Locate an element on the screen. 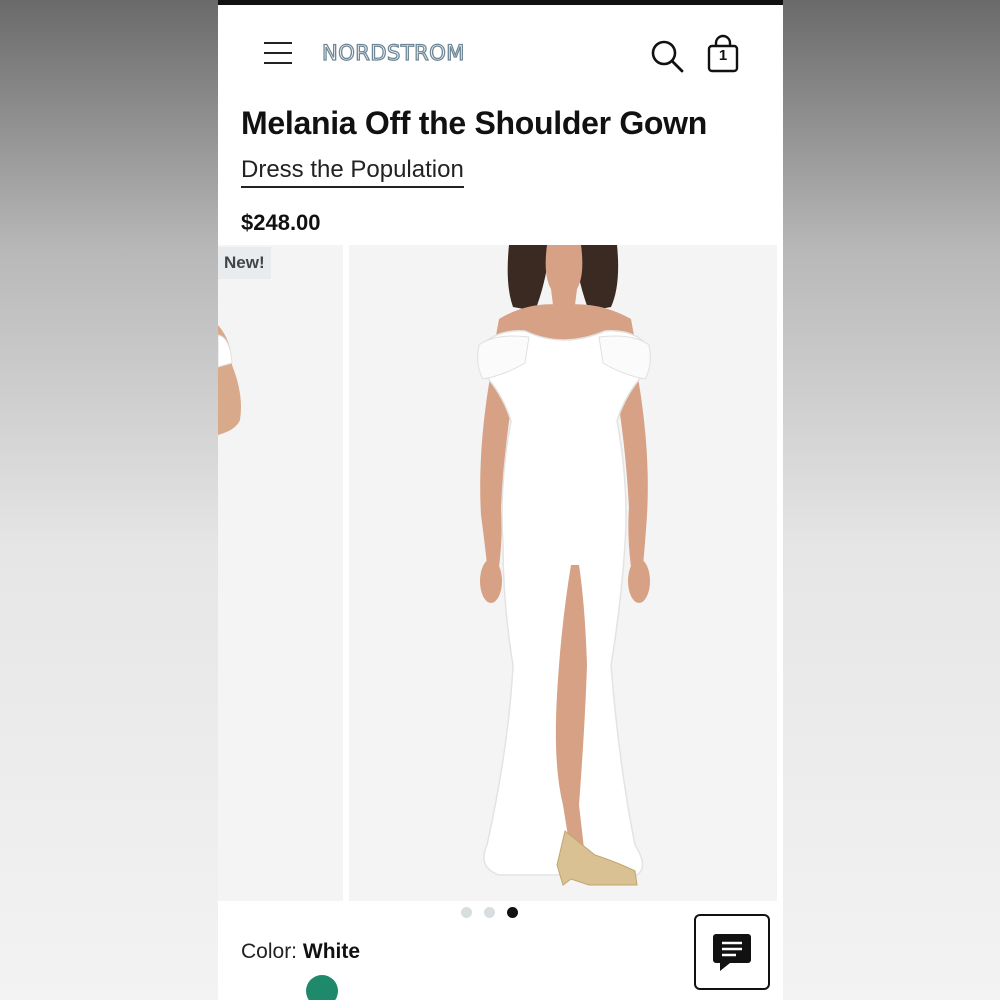  product-image-previous: New! is located at coordinates (280, 573).